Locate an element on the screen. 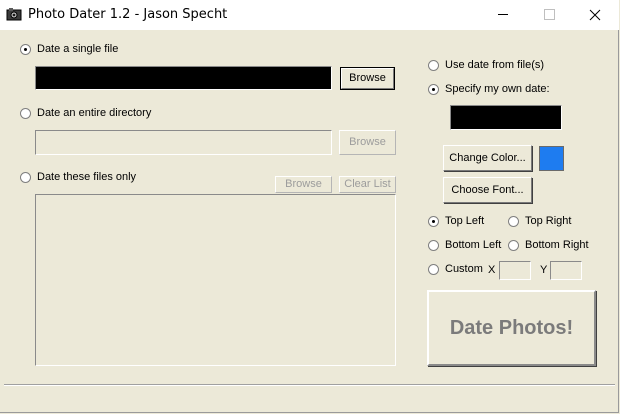 The image size is (620, 414). top-right-label: Top Right is located at coordinates (548, 221).